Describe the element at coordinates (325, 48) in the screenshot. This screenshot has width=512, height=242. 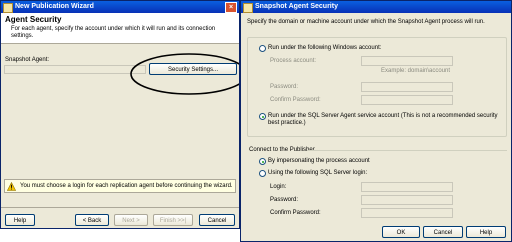
I see `run-windows-account-label: Run under the following Windows account:` at that location.